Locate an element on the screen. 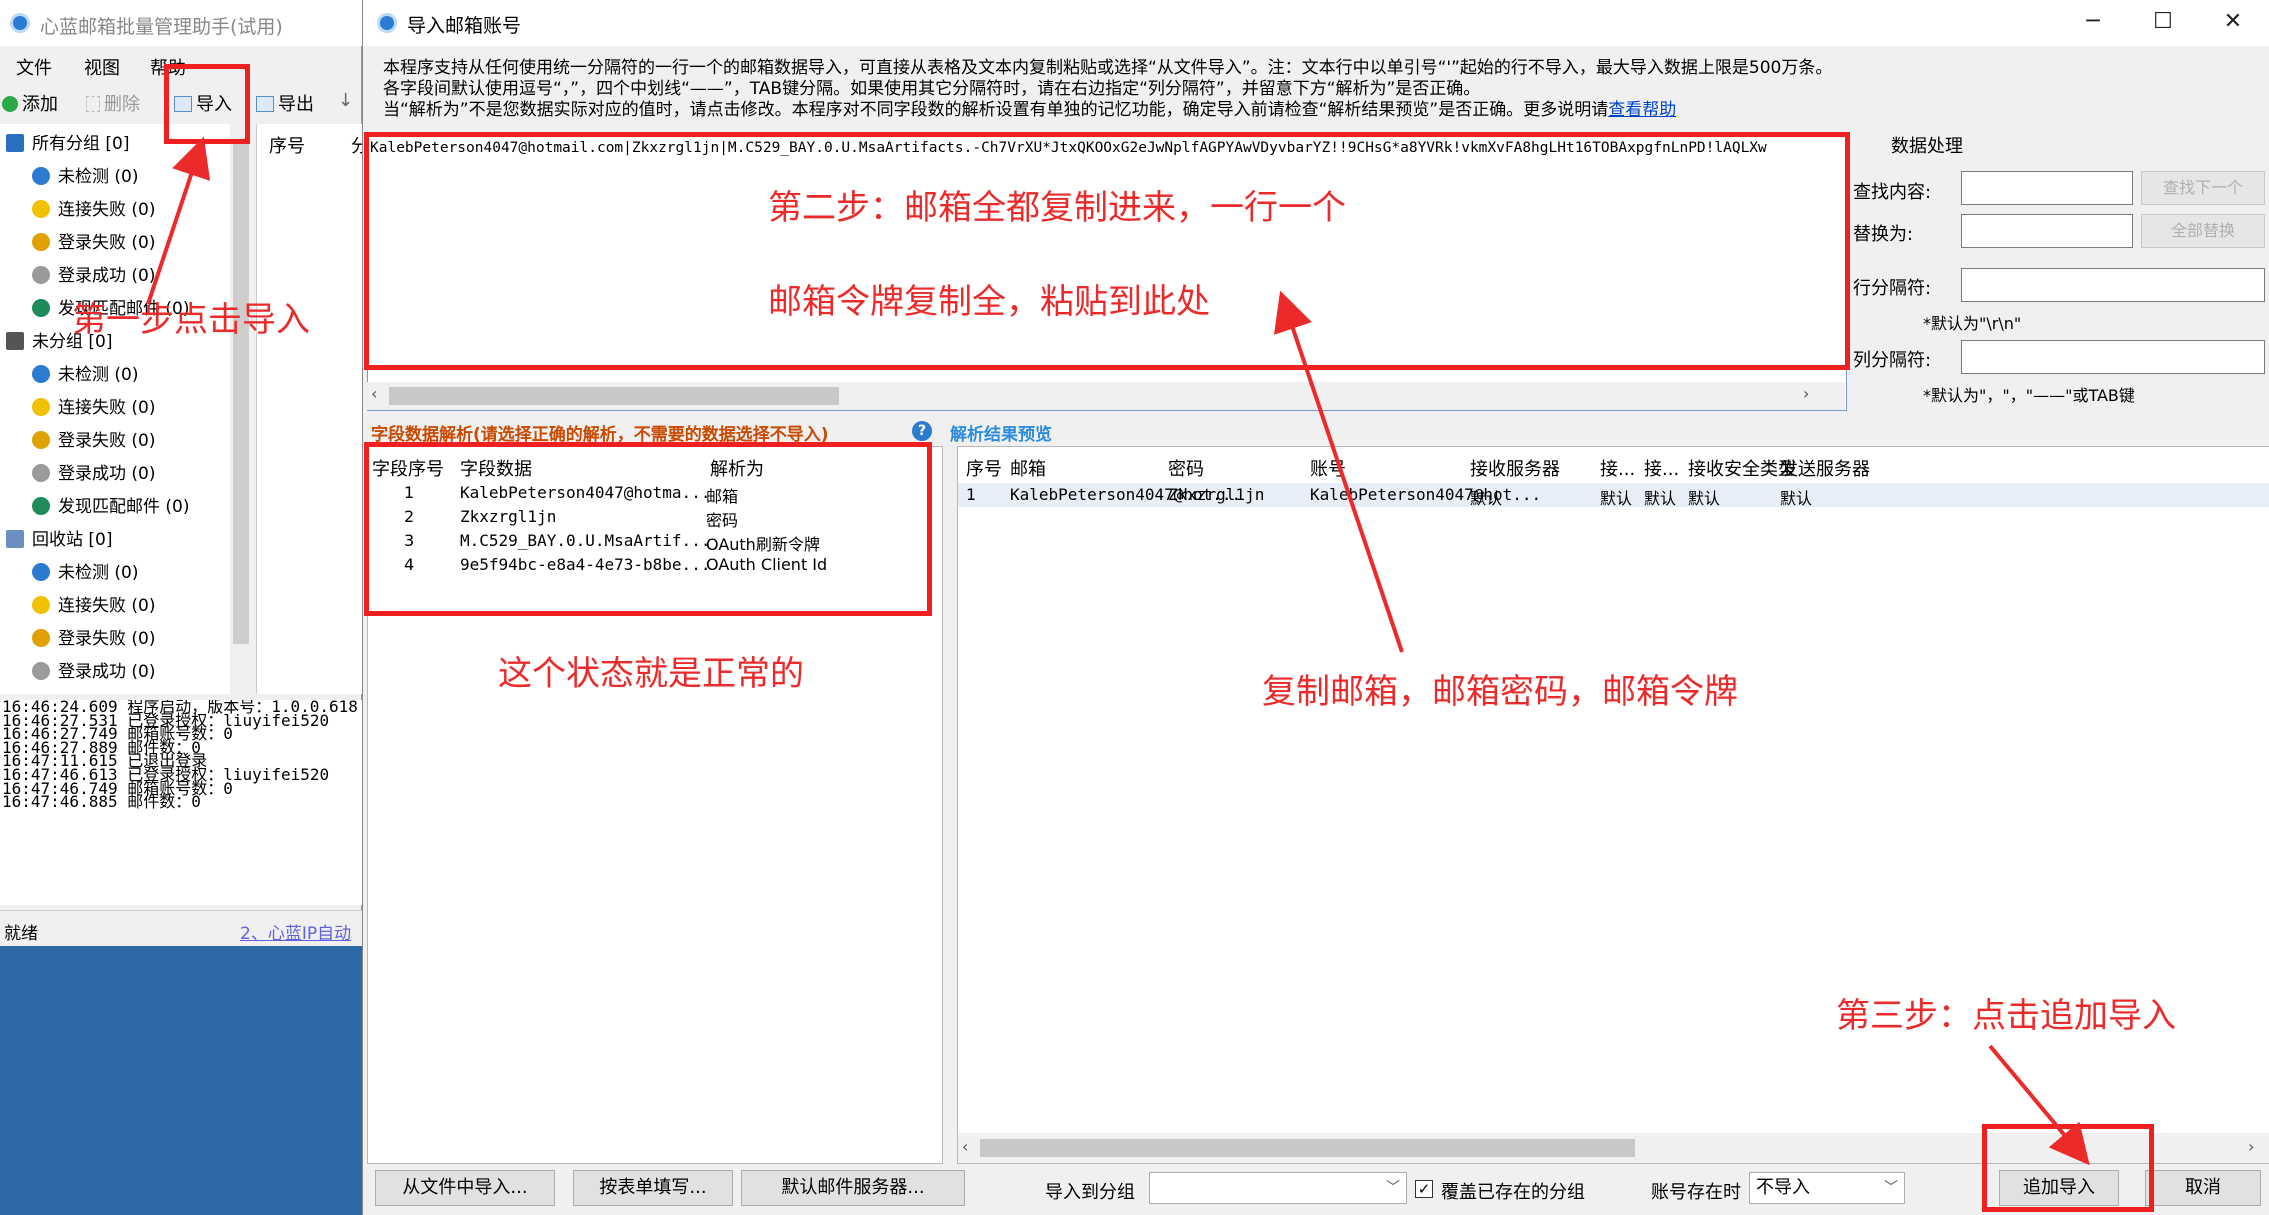 The height and width of the screenshot is (1215, 2269). close-button: ✕ is located at coordinates (2233, 23).